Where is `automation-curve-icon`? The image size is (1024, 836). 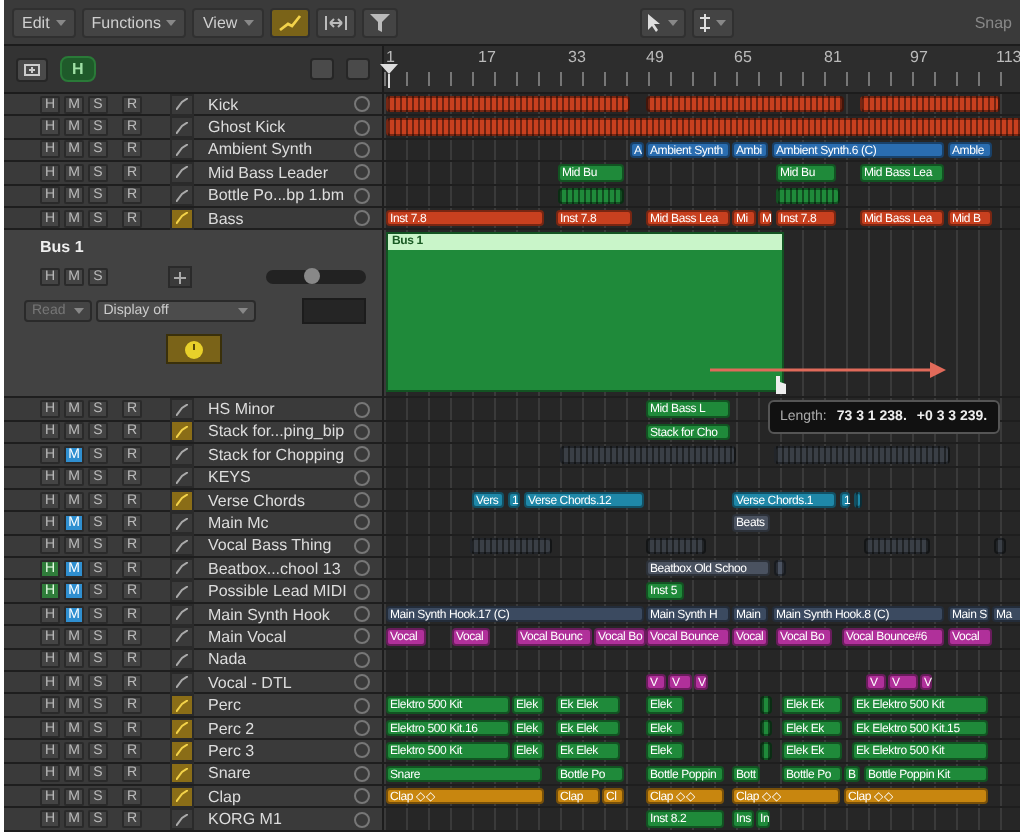
automation-curve-icon is located at coordinates (289, 22).